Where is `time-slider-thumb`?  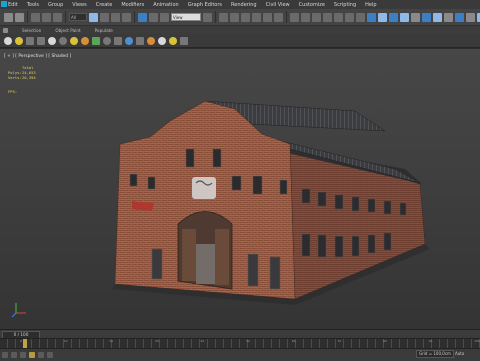 time-slider-thumb is located at coordinates (25, 343).